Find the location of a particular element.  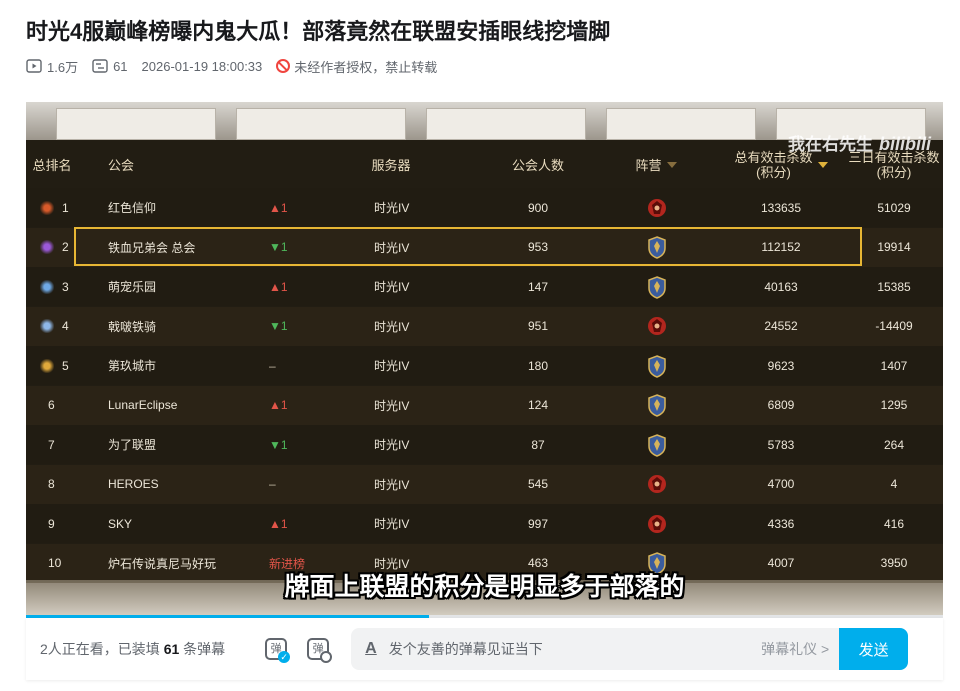

three-day-kill-points: 51029 is located at coordinates (894, 207).